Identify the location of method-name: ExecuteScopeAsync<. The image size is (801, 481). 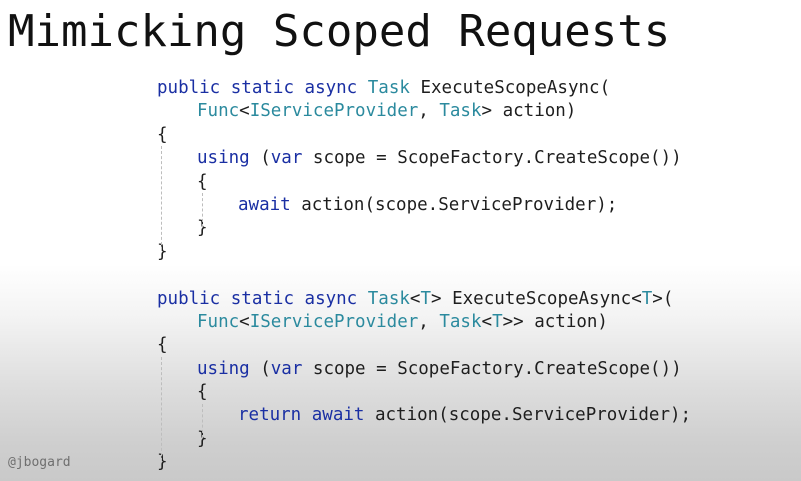
(547, 298).